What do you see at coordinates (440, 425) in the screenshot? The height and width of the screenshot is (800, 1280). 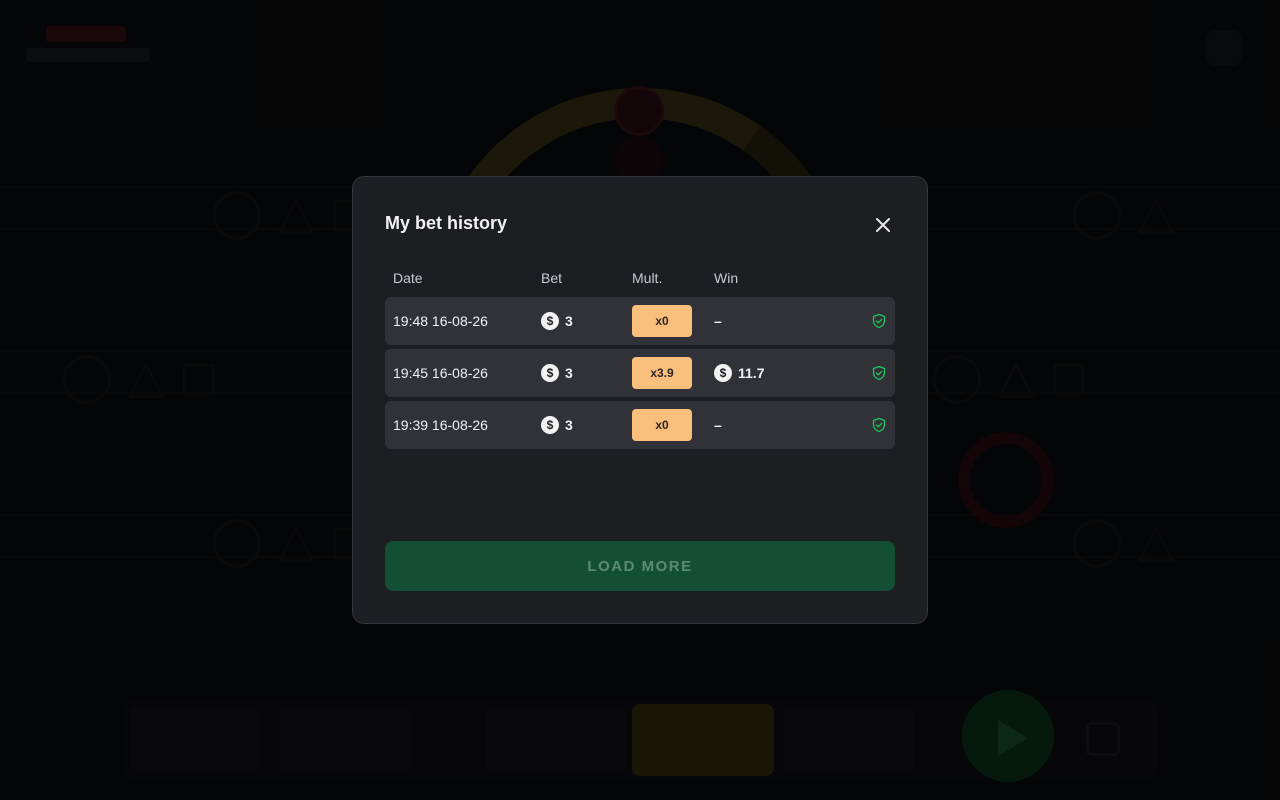 I see `row-date: 19:39 16-08-26` at bounding box center [440, 425].